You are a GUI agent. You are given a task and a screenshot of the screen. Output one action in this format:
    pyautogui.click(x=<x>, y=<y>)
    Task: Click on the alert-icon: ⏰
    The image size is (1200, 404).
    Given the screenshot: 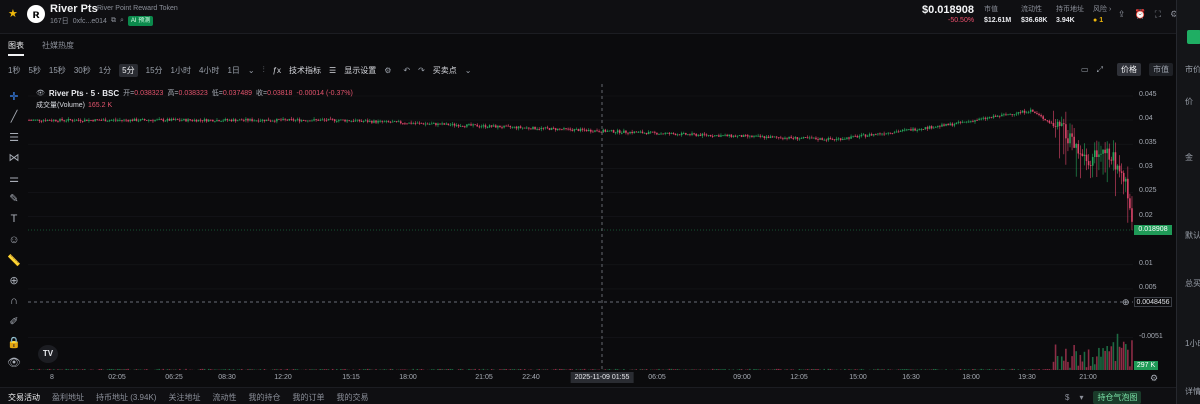 What is the action you would take?
    pyautogui.click(x=1140, y=14)
    